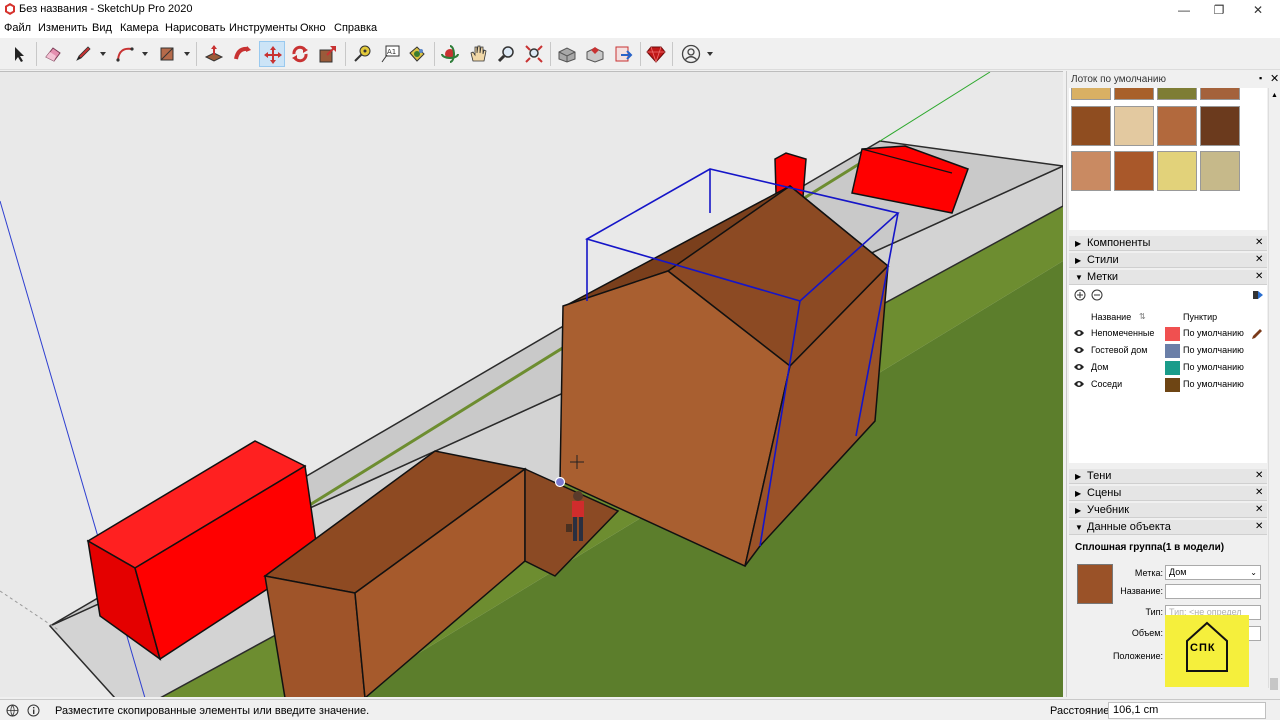 Image resolution: width=1280 pixels, height=720 pixels. What do you see at coordinates (103, 54) in the screenshot?
I see `pencil-dropdown-icon` at bounding box center [103, 54].